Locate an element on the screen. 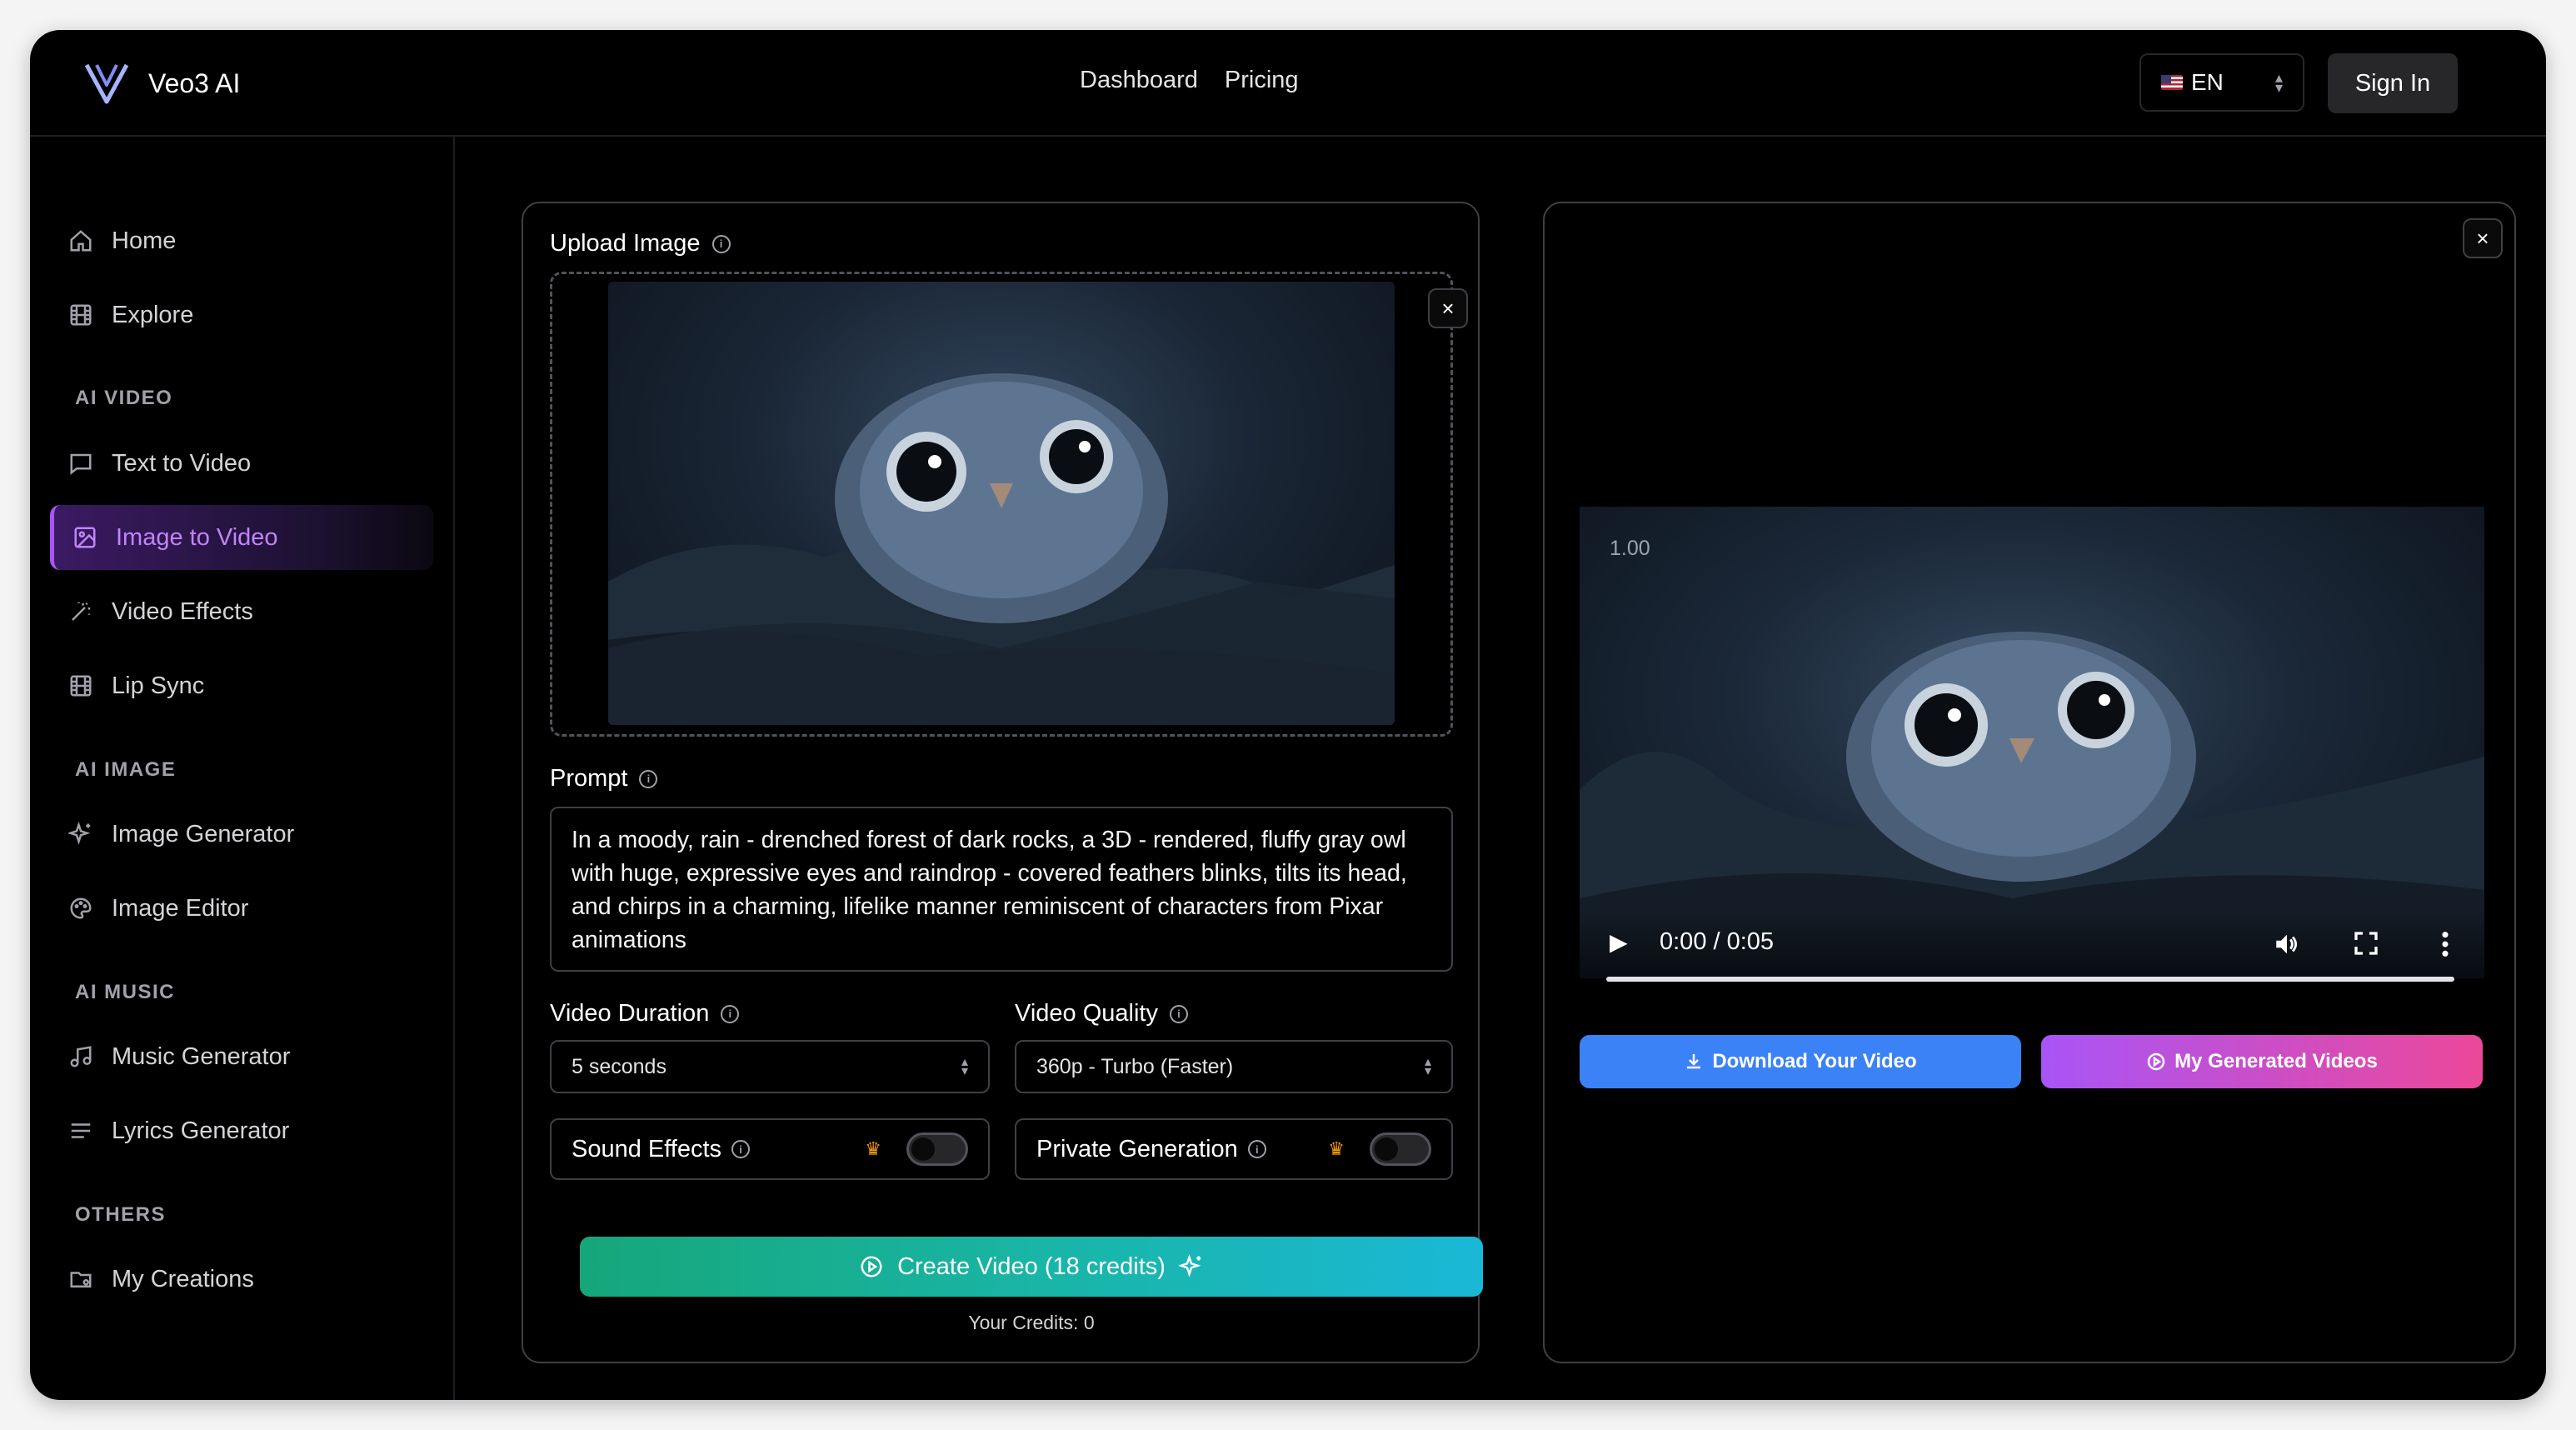 The height and width of the screenshot is (1430, 2576). sidebar-item-explore: Explore is located at coordinates (241, 315).